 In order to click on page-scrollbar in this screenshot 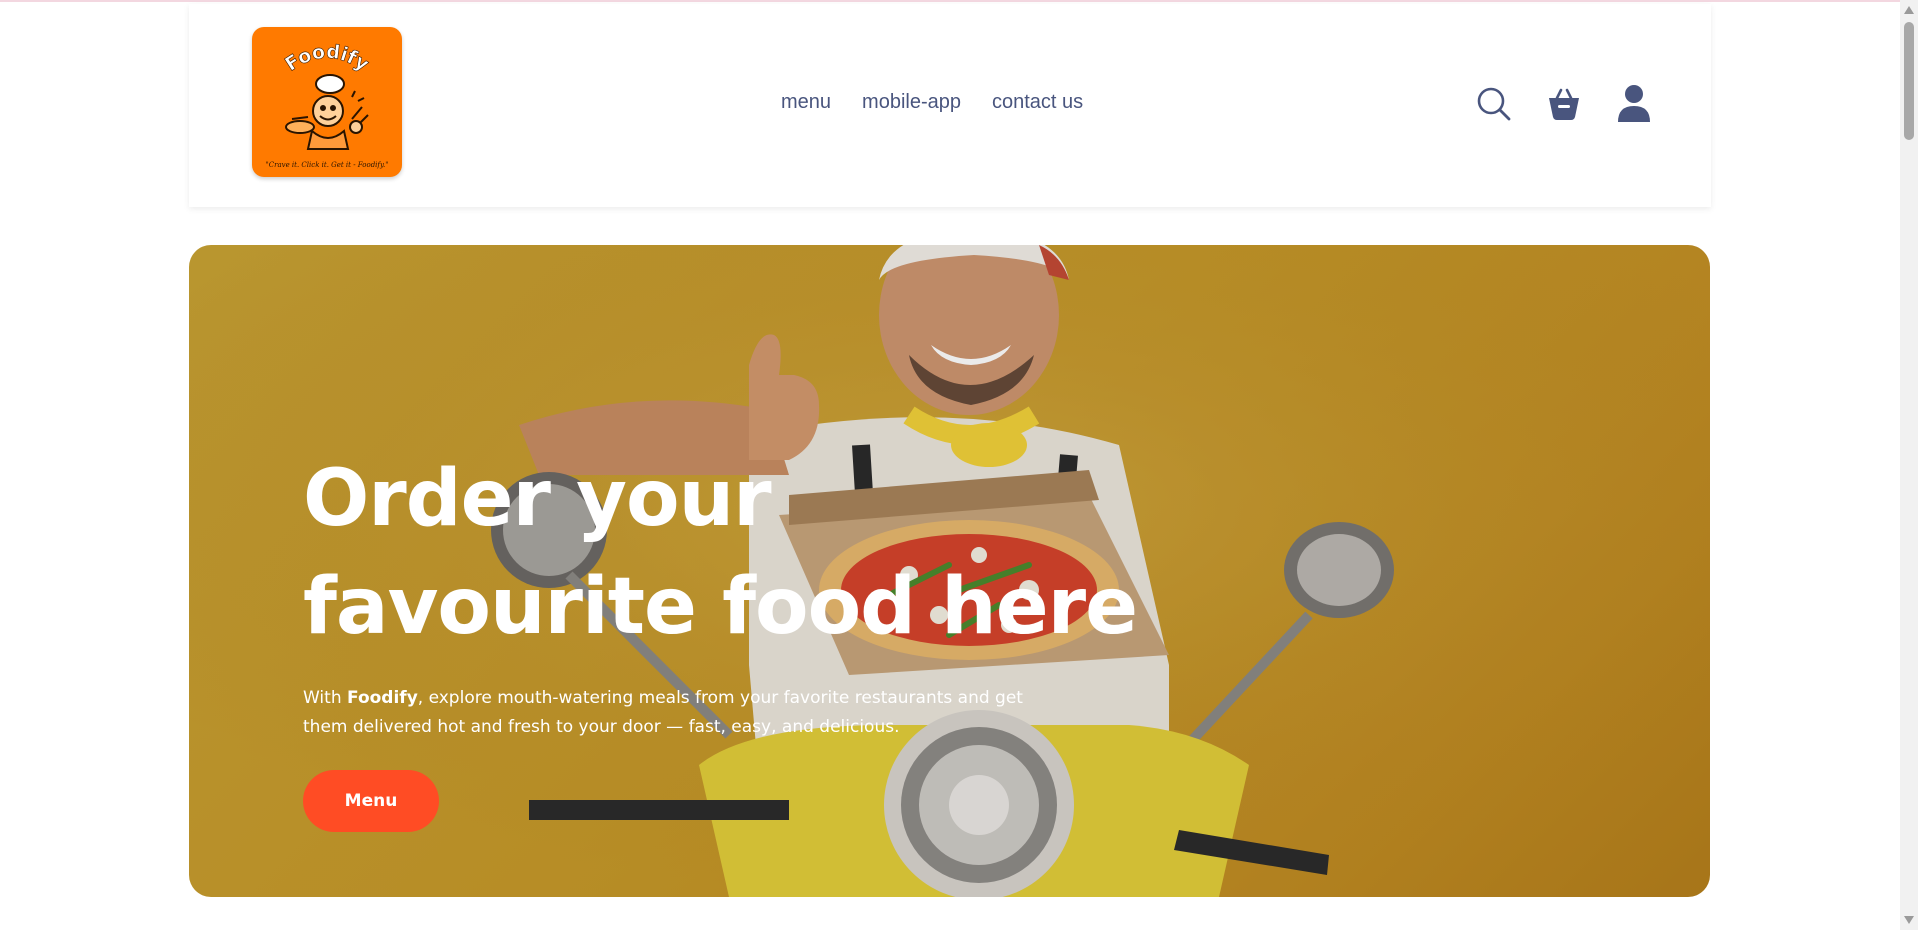, I will do `click(1909, 465)`.